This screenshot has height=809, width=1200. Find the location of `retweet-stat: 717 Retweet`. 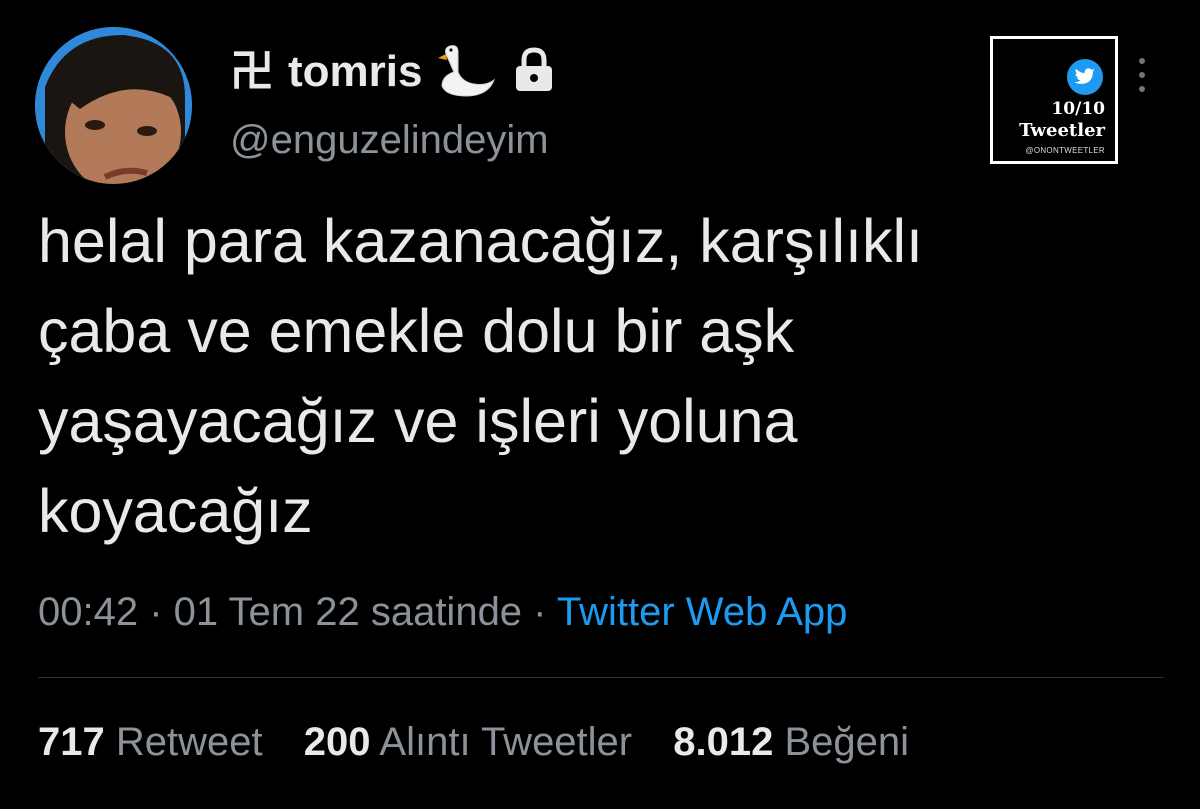

retweet-stat: 717 Retweet is located at coordinates (150, 742).